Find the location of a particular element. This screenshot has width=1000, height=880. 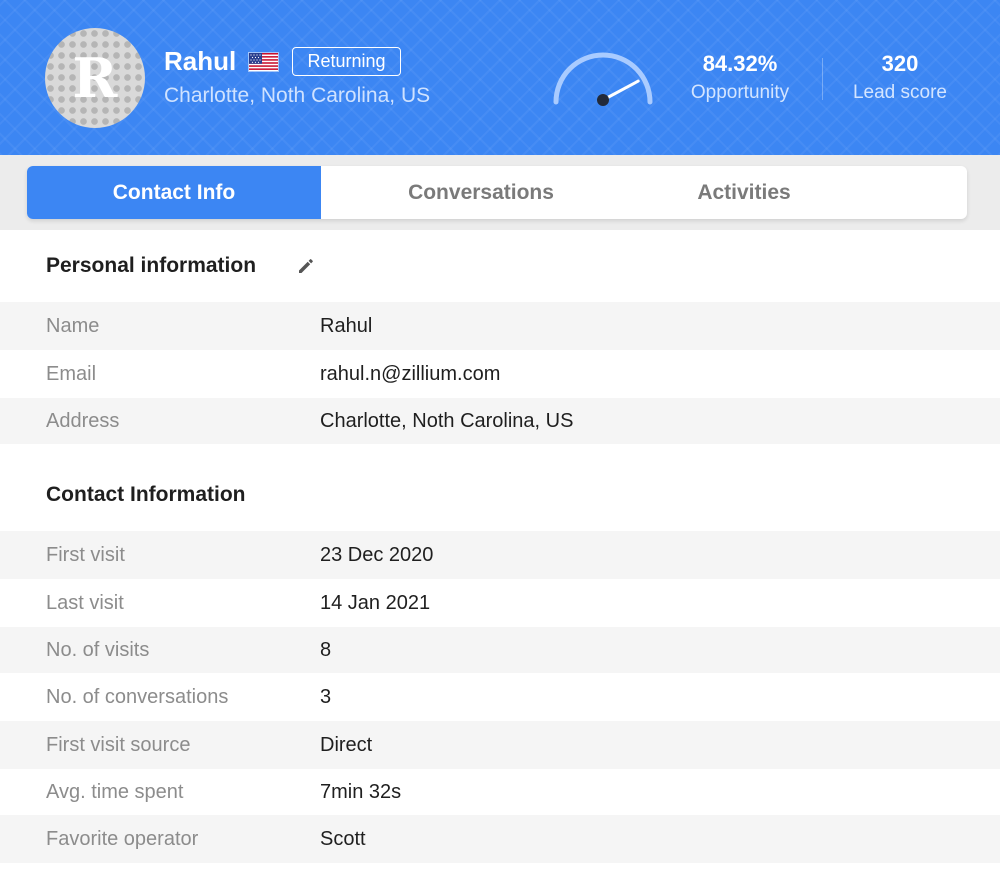

info-row-last-visit: Last visit 14 Jan 2021 is located at coordinates (500, 603).